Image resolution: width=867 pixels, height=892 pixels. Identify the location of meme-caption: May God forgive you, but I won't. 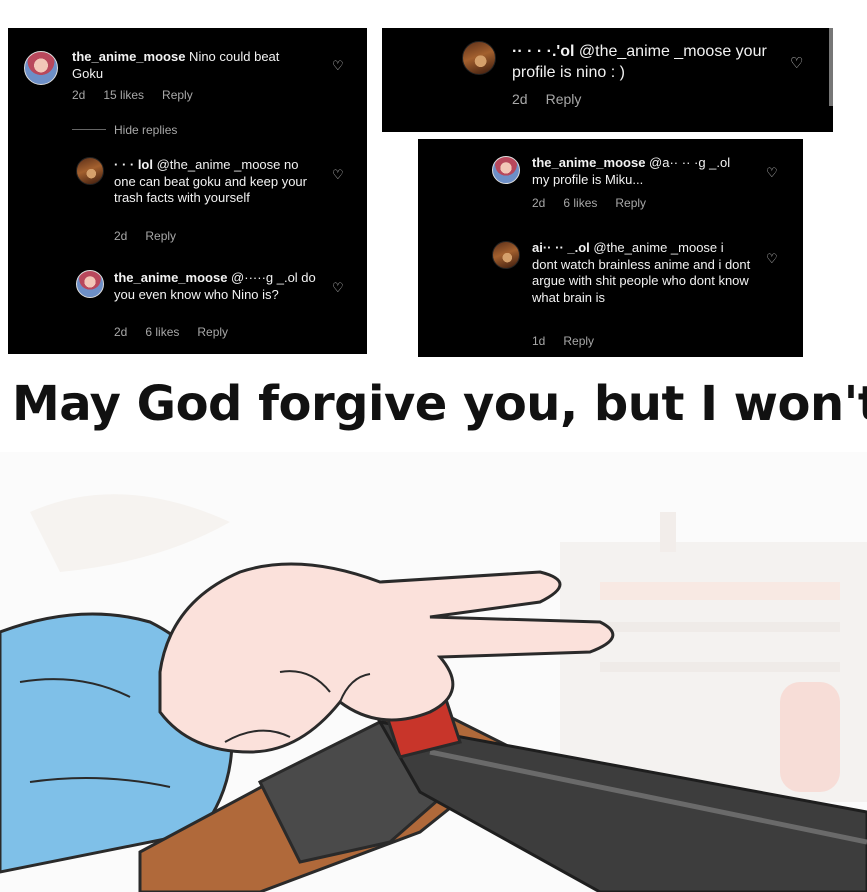
(439, 404).